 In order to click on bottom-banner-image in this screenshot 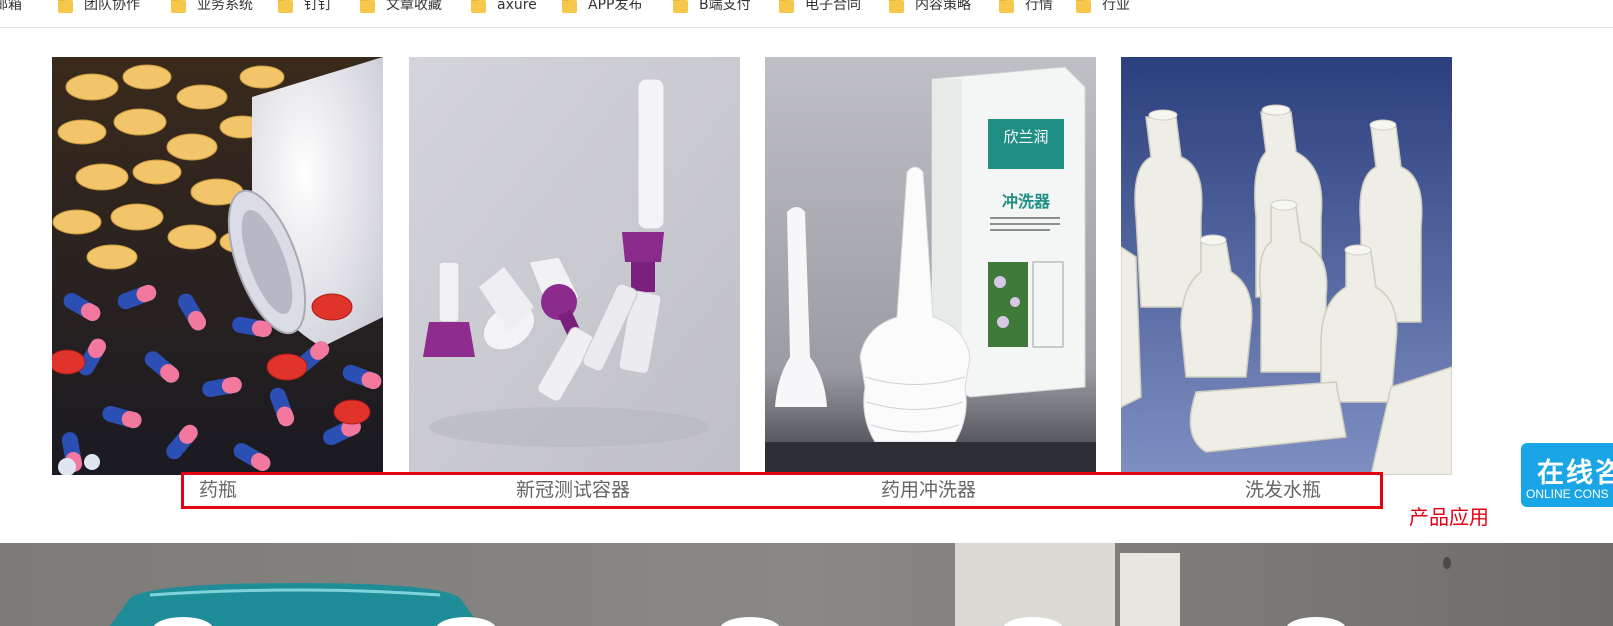, I will do `click(806, 584)`.